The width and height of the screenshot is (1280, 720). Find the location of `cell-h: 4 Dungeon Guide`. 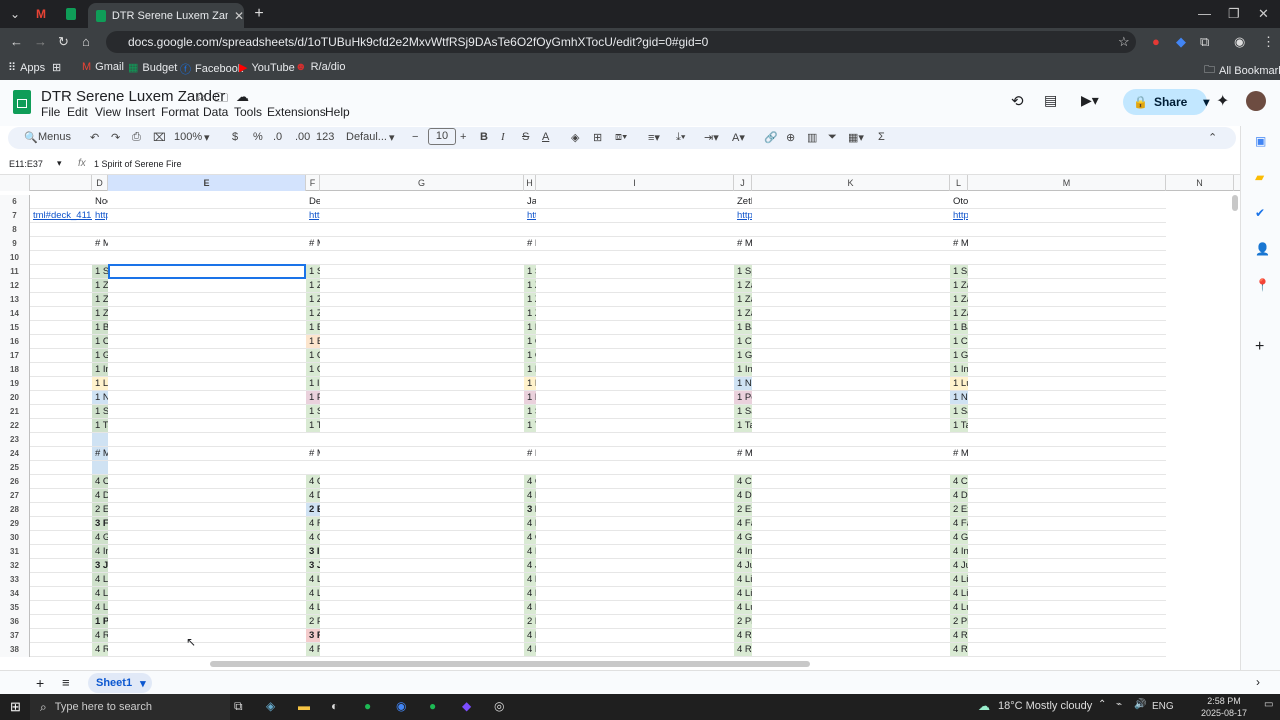

cell-h: 4 Dungeon Guide is located at coordinates (530, 496).